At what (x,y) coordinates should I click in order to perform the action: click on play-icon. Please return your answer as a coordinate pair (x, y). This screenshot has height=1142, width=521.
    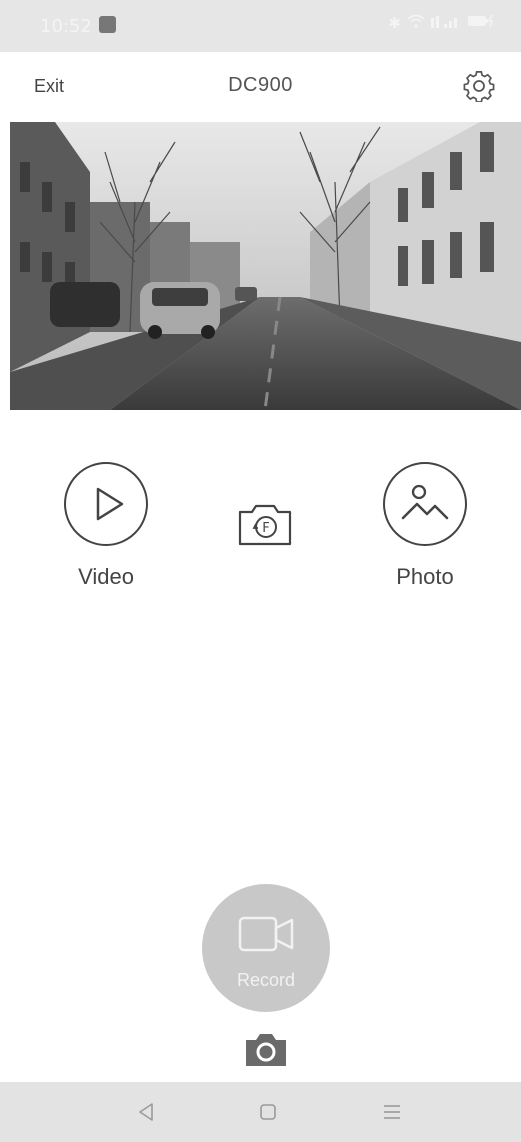
    Looking at the image, I should click on (106, 504).